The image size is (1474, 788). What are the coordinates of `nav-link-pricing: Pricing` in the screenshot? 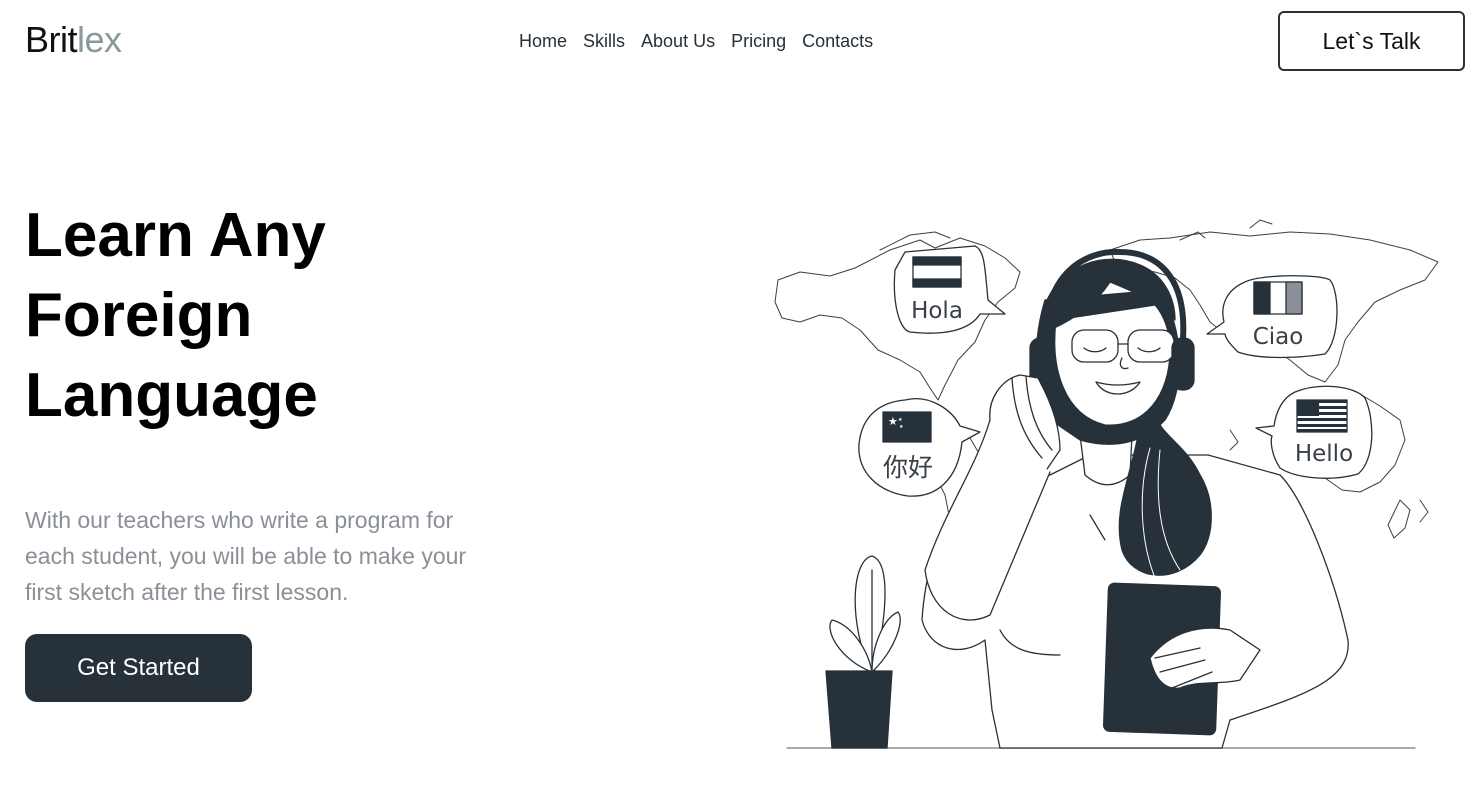 It's located at (758, 41).